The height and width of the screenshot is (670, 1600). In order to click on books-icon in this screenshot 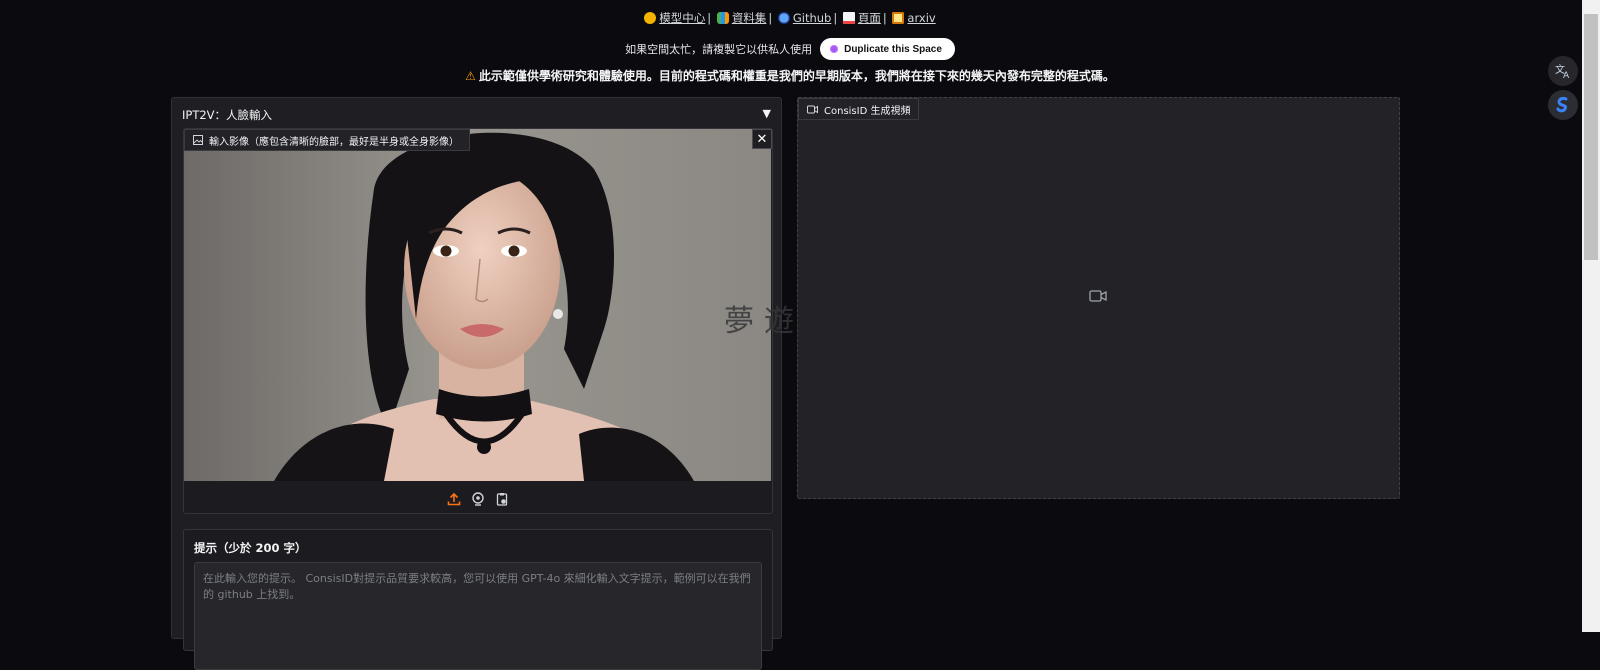, I will do `click(722, 18)`.